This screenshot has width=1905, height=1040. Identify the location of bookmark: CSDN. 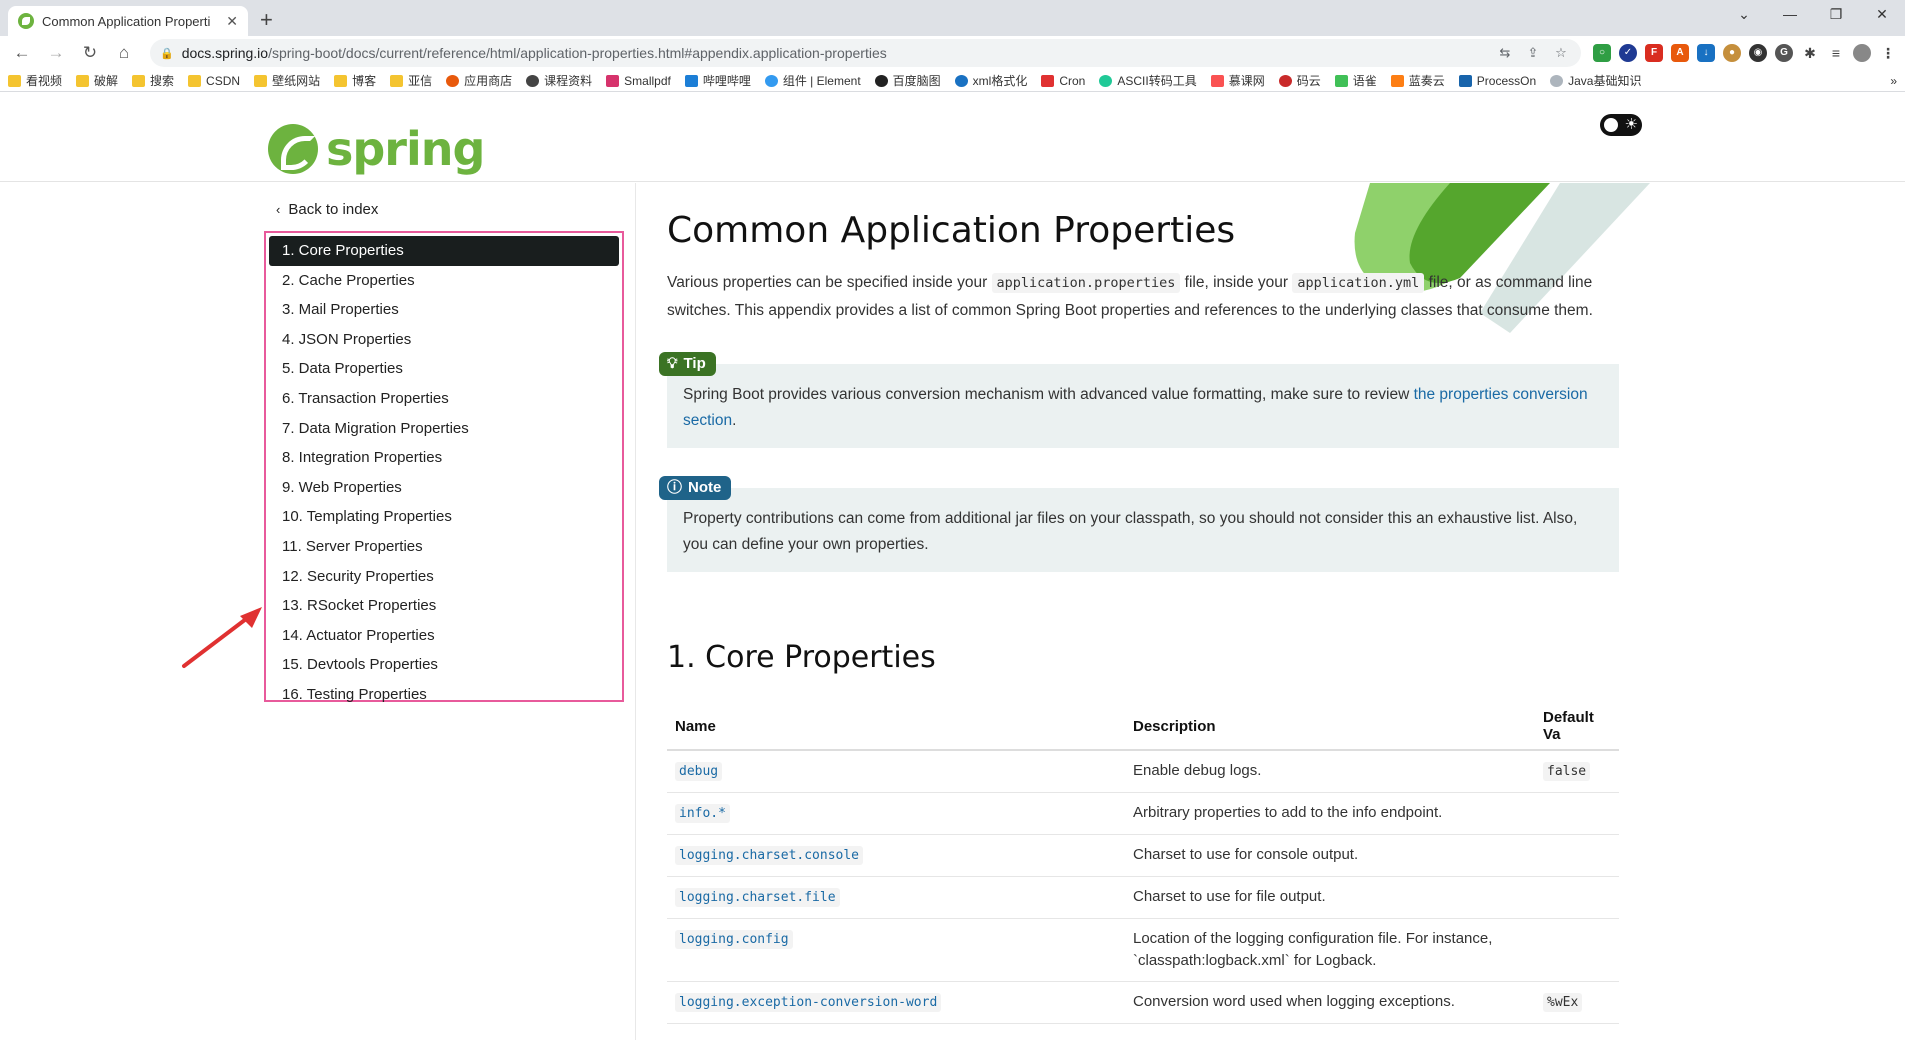
(214, 81).